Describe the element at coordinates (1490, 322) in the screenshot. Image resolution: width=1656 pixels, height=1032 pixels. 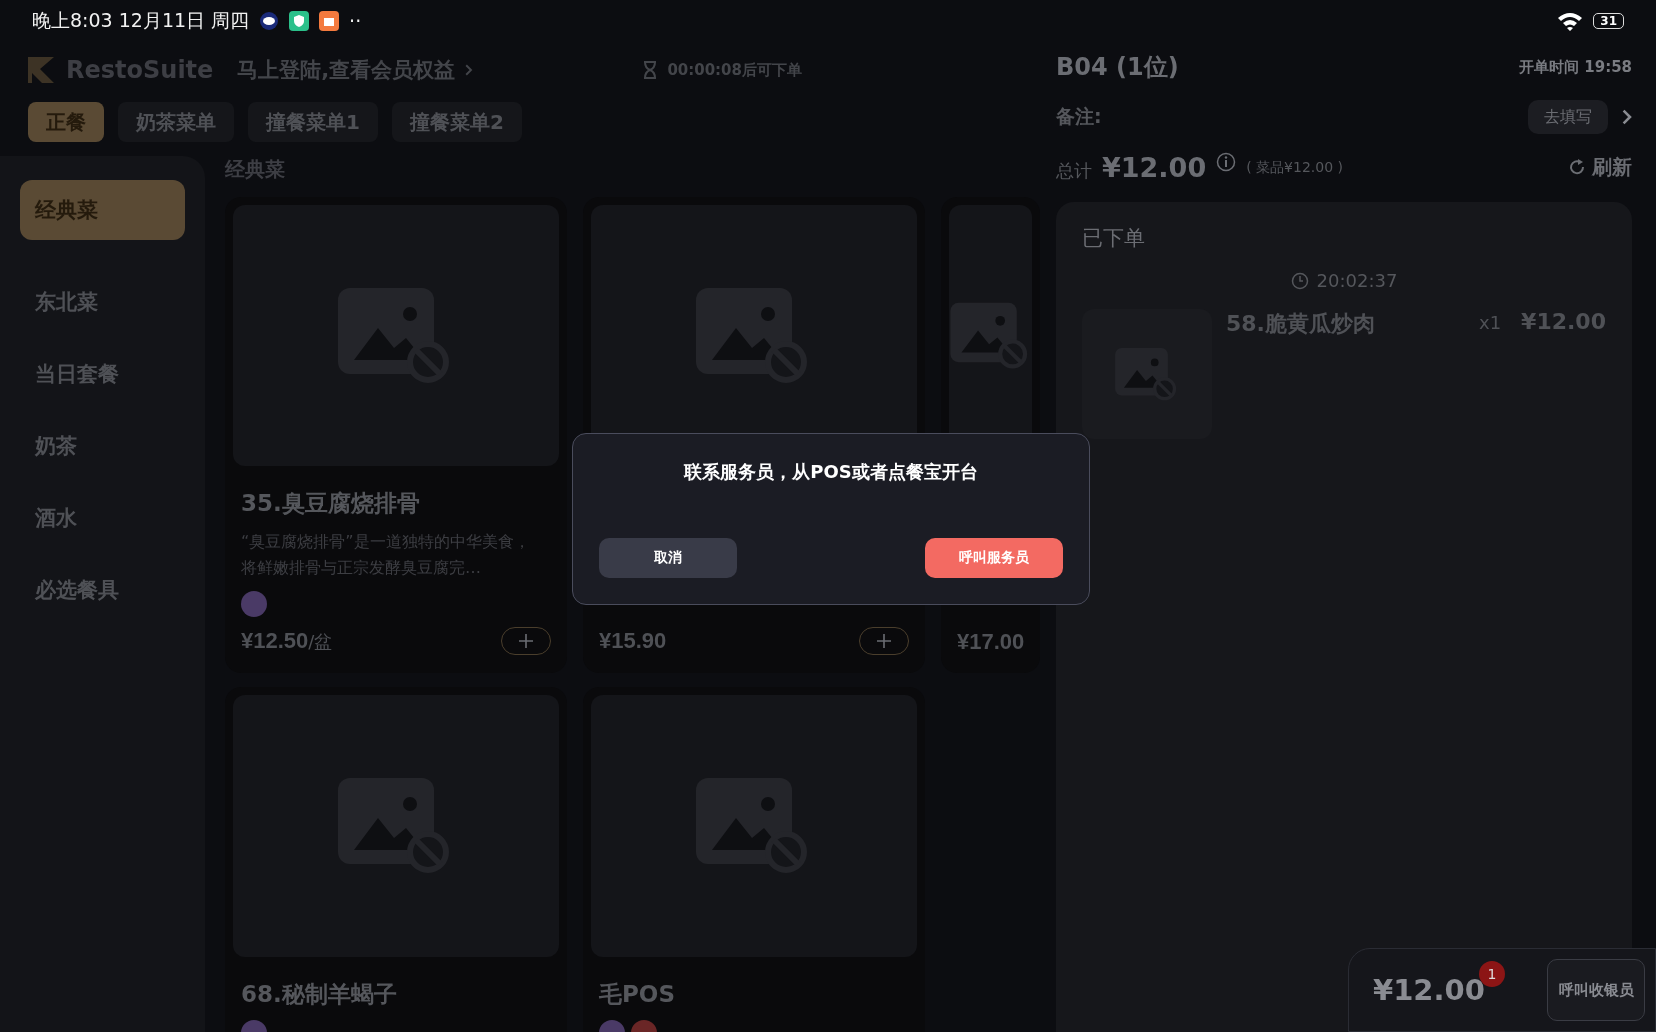
I see `item-quantity: x1` at that location.